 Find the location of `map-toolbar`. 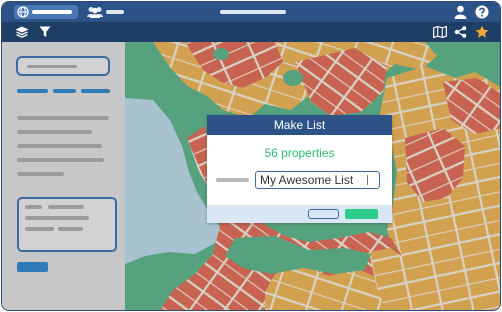

map-toolbar is located at coordinates (251, 32).